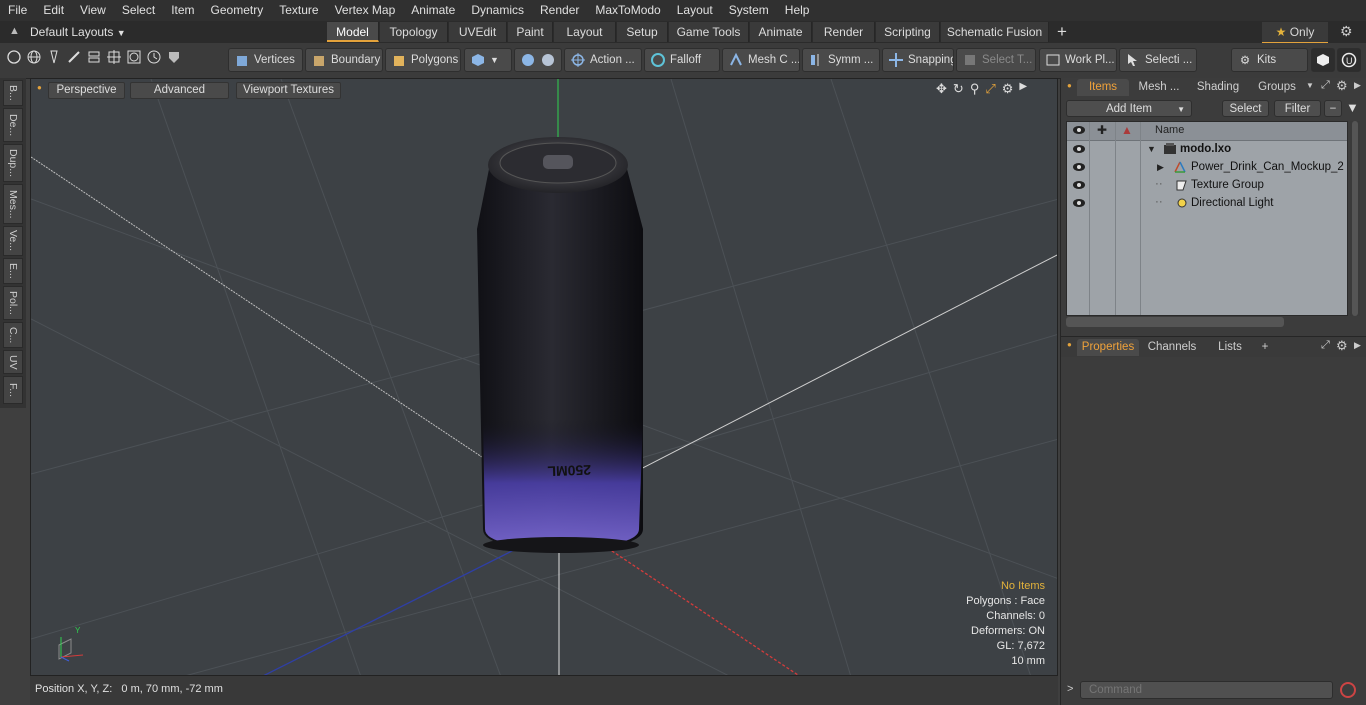  Describe the element at coordinates (478, 32) in the screenshot. I see `tab-uvedit: UVEdit` at that location.